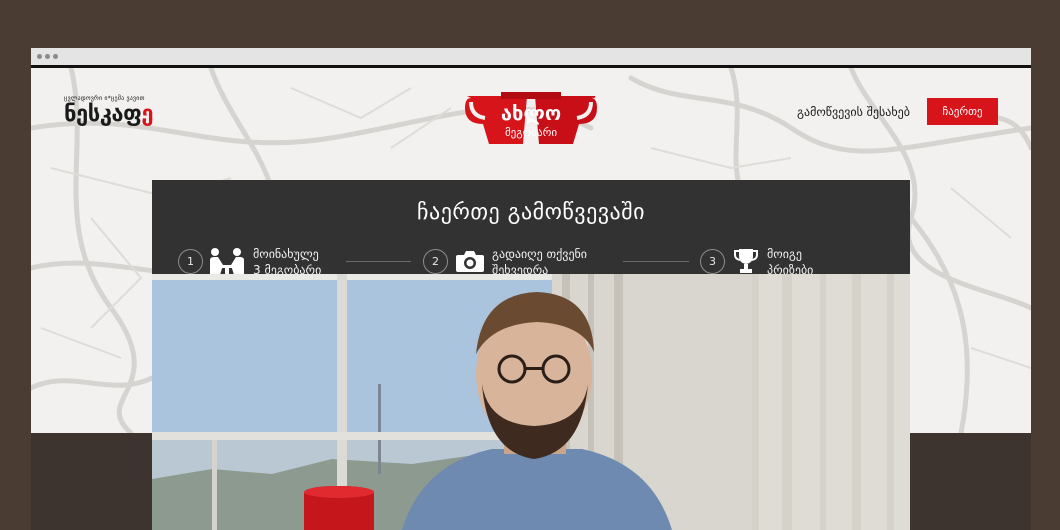 This screenshot has width=1060, height=530. What do you see at coordinates (531, 56) in the screenshot?
I see `window-titlebar` at bounding box center [531, 56].